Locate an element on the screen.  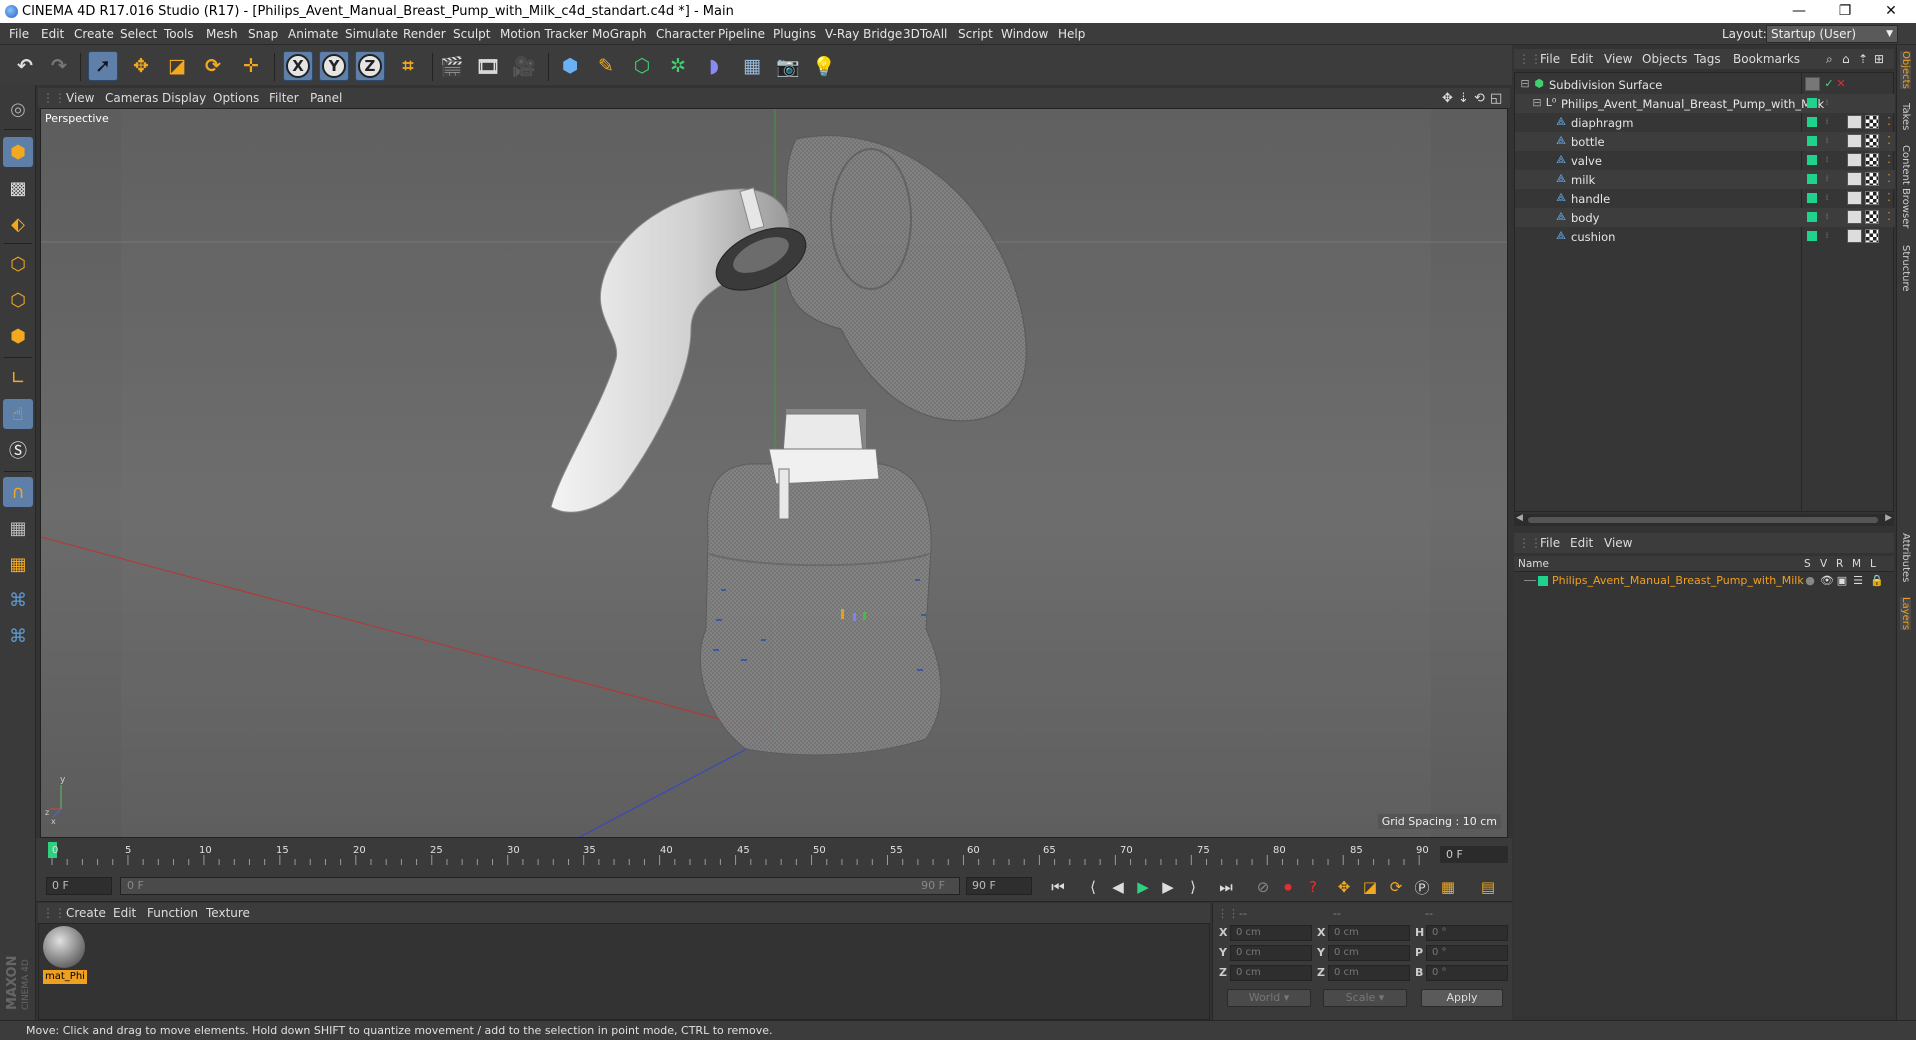
edges-mode-icon: ⬡ is located at coordinates (18, 300).